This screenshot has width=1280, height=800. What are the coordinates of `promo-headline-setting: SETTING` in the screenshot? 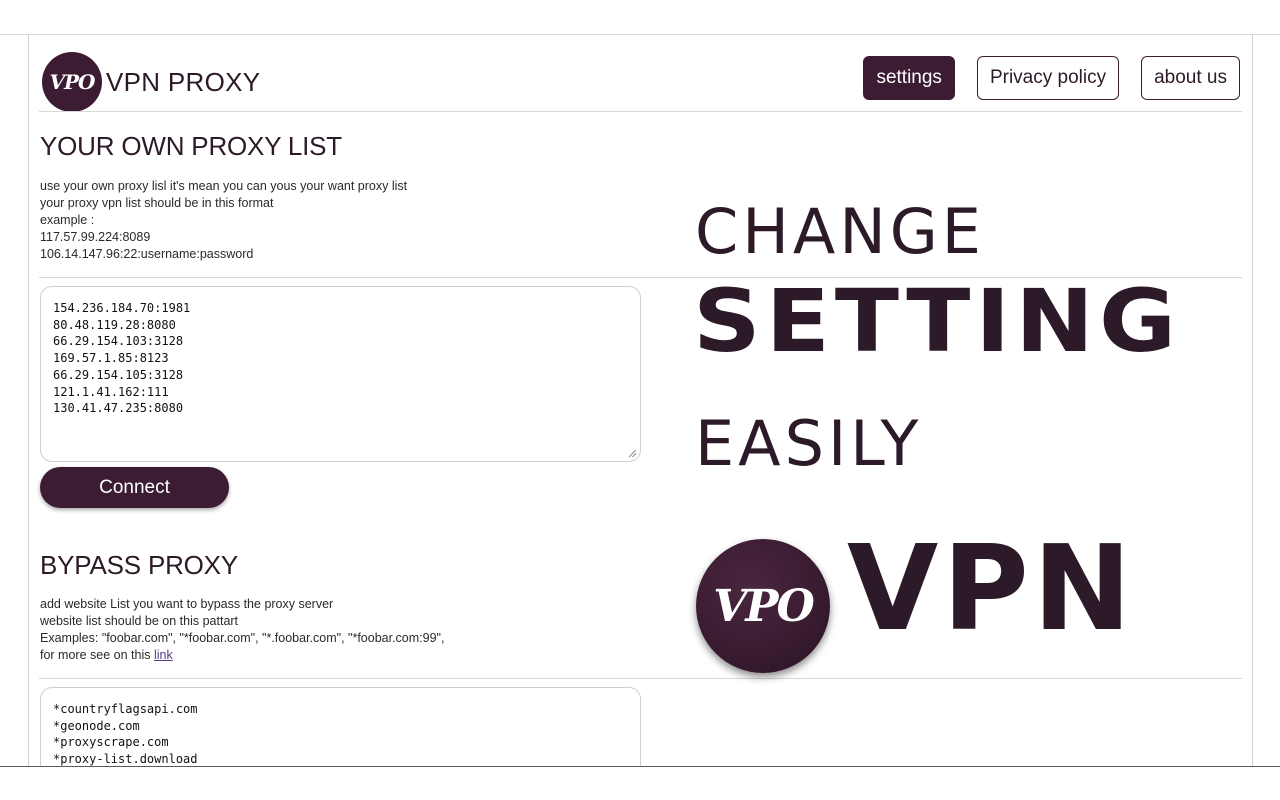 It's located at (937, 321).